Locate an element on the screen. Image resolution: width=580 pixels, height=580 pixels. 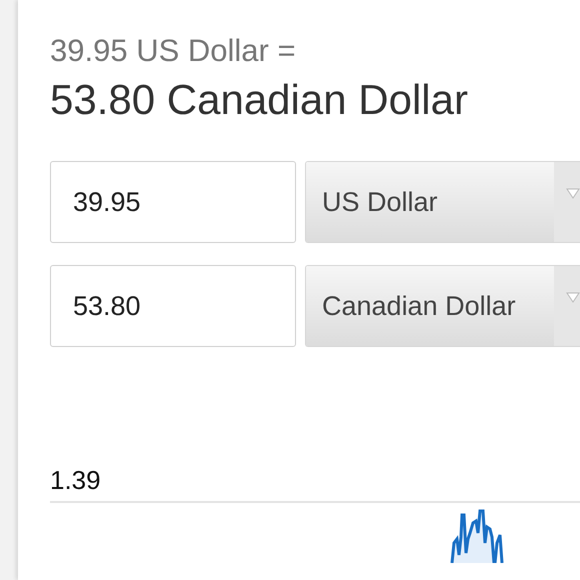
amount-field: 53.80 is located at coordinates (173, 306).